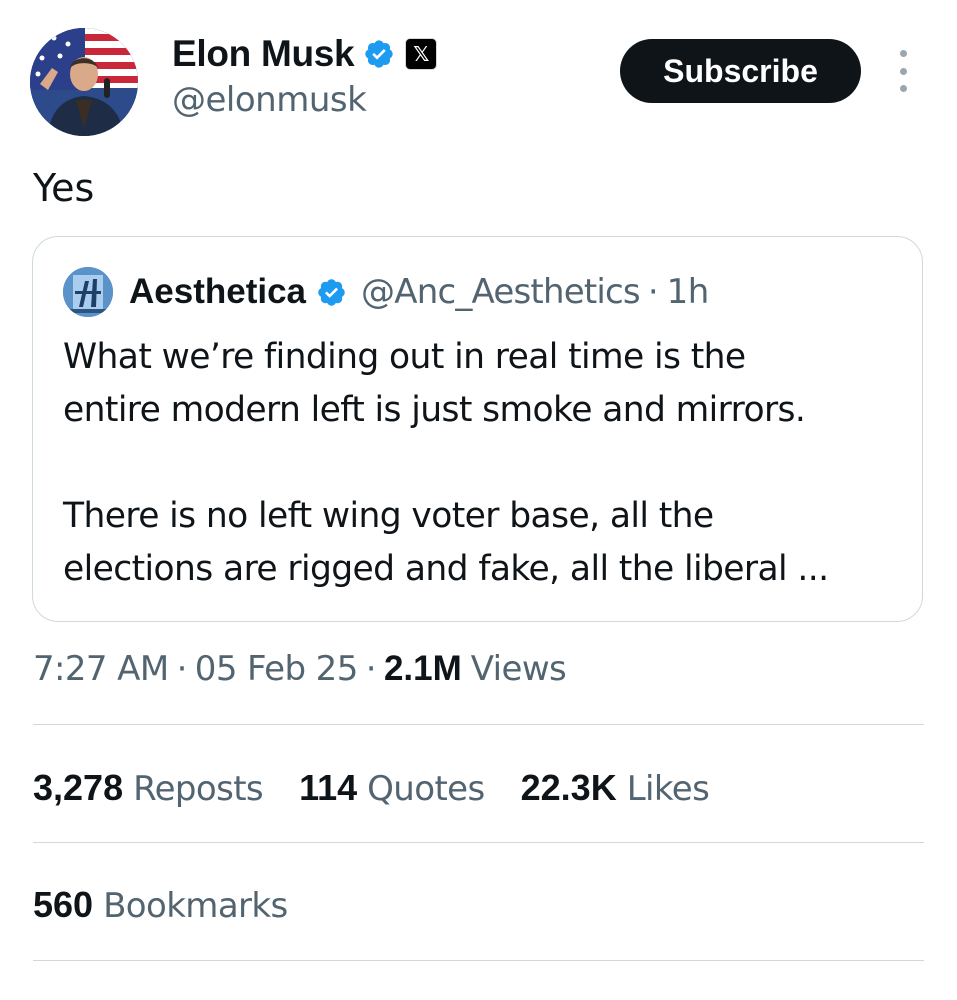 This screenshot has width=957, height=1000. What do you see at coordinates (217, 292) in the screenshot?
I see `quoted-author-name: Aesthetica` at bounding box center [217, 292].